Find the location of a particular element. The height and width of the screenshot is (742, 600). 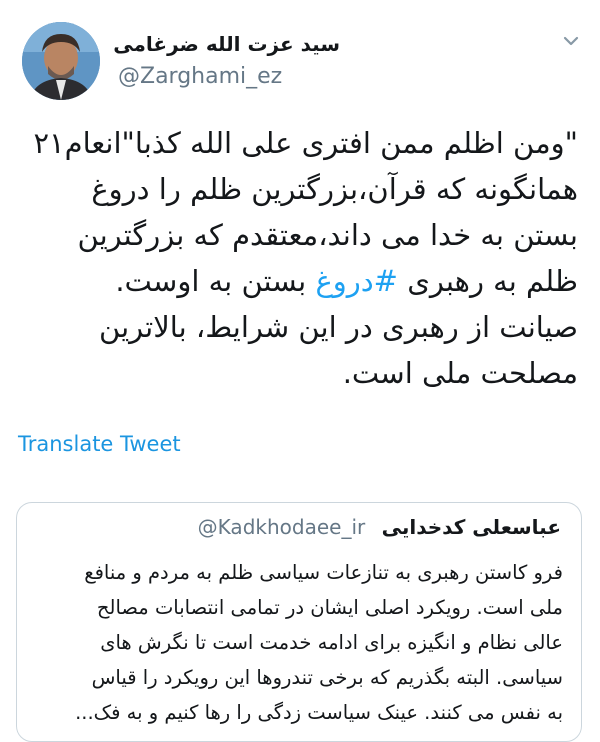

tweet-header: سید عزت الله ضرغامی @Zarghami_ez is located at coordinates (300, 63).